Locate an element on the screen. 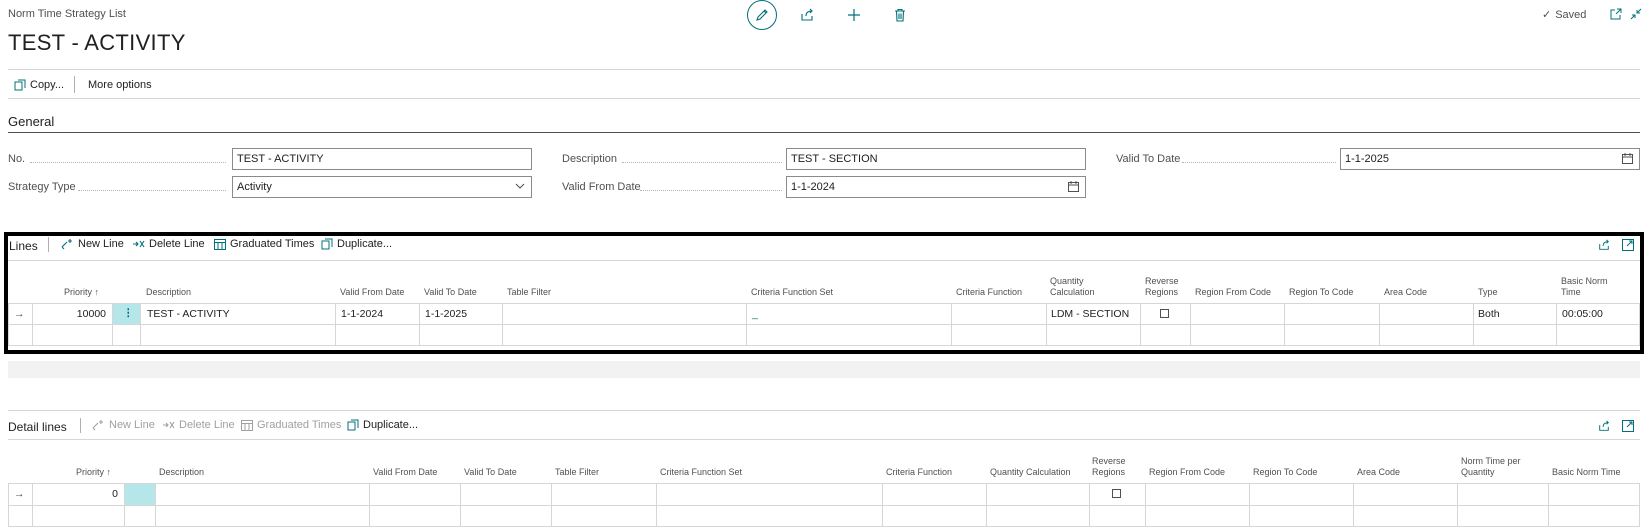  detail-col-area-code: Area Code is located at coordinates (1378, 472).